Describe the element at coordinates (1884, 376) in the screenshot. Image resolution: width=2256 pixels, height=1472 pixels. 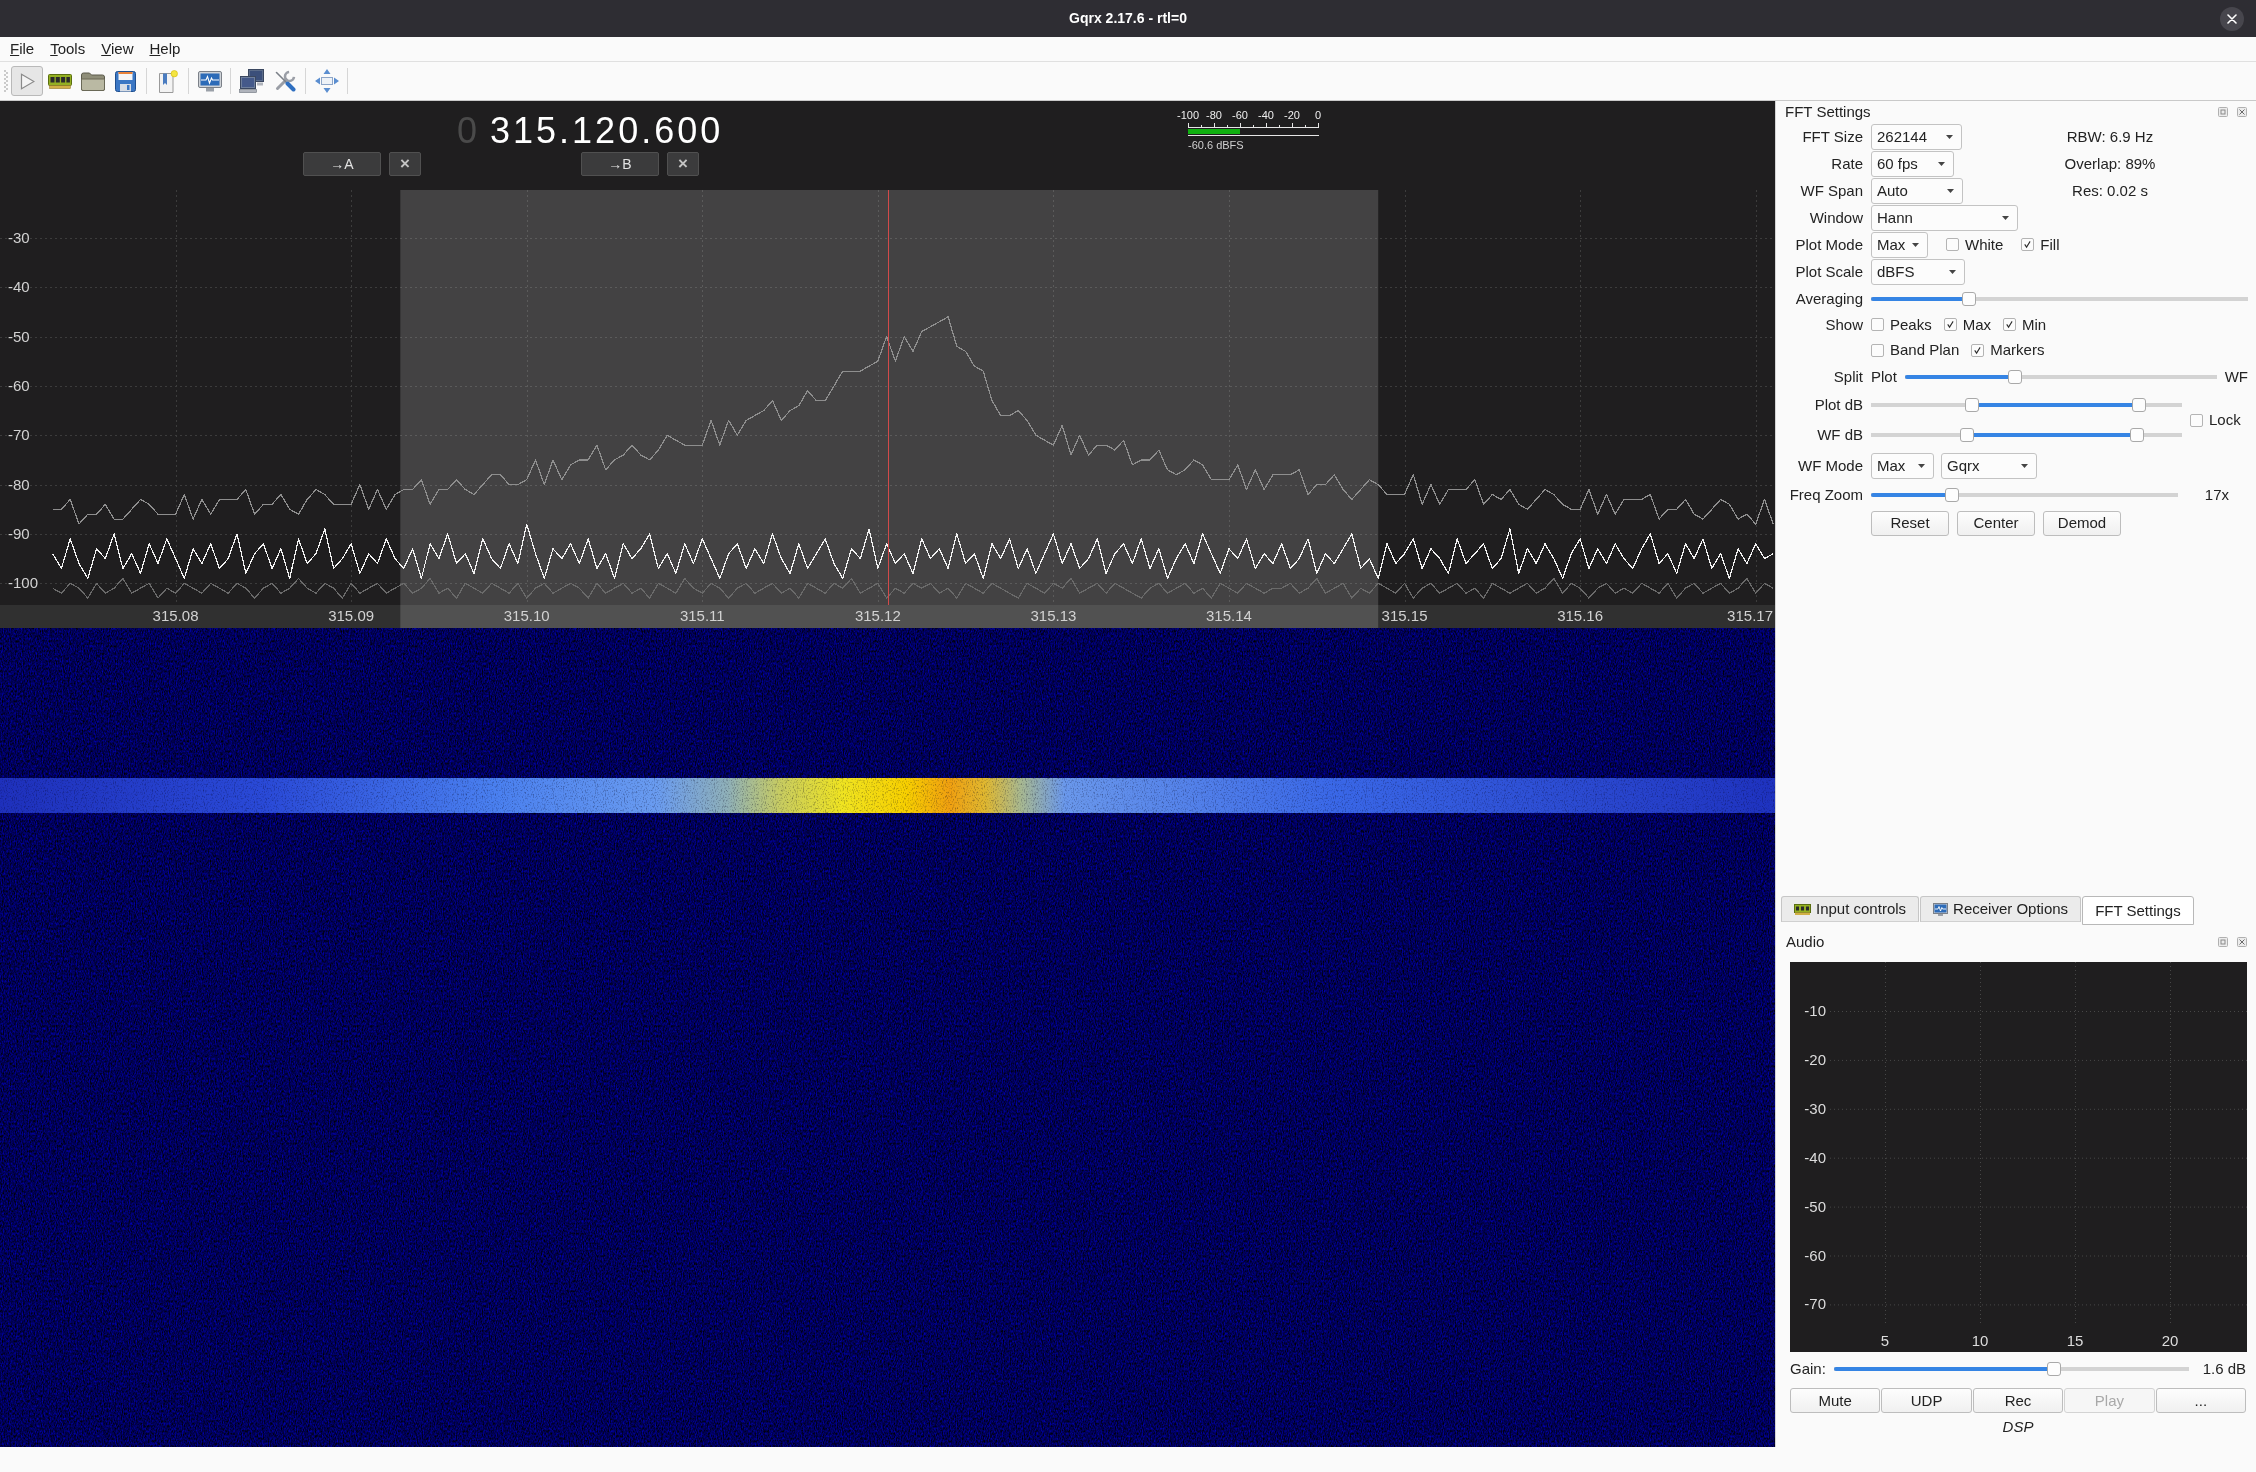
I see `slider-end-label: Plot` at that location.